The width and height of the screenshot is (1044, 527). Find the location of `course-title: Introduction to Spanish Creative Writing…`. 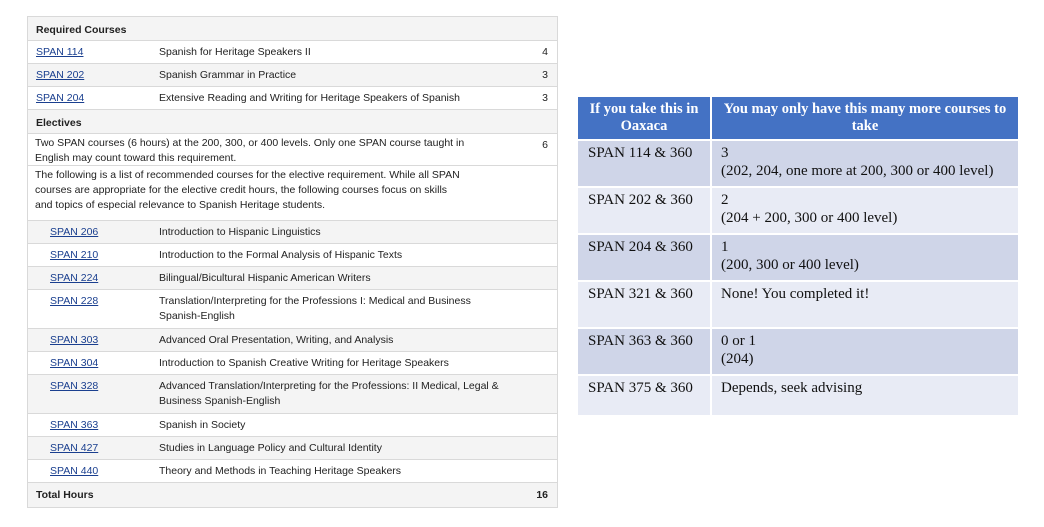

course-title: Introduction to Spanish Creative Writing… is located at coordinates (304, 363).